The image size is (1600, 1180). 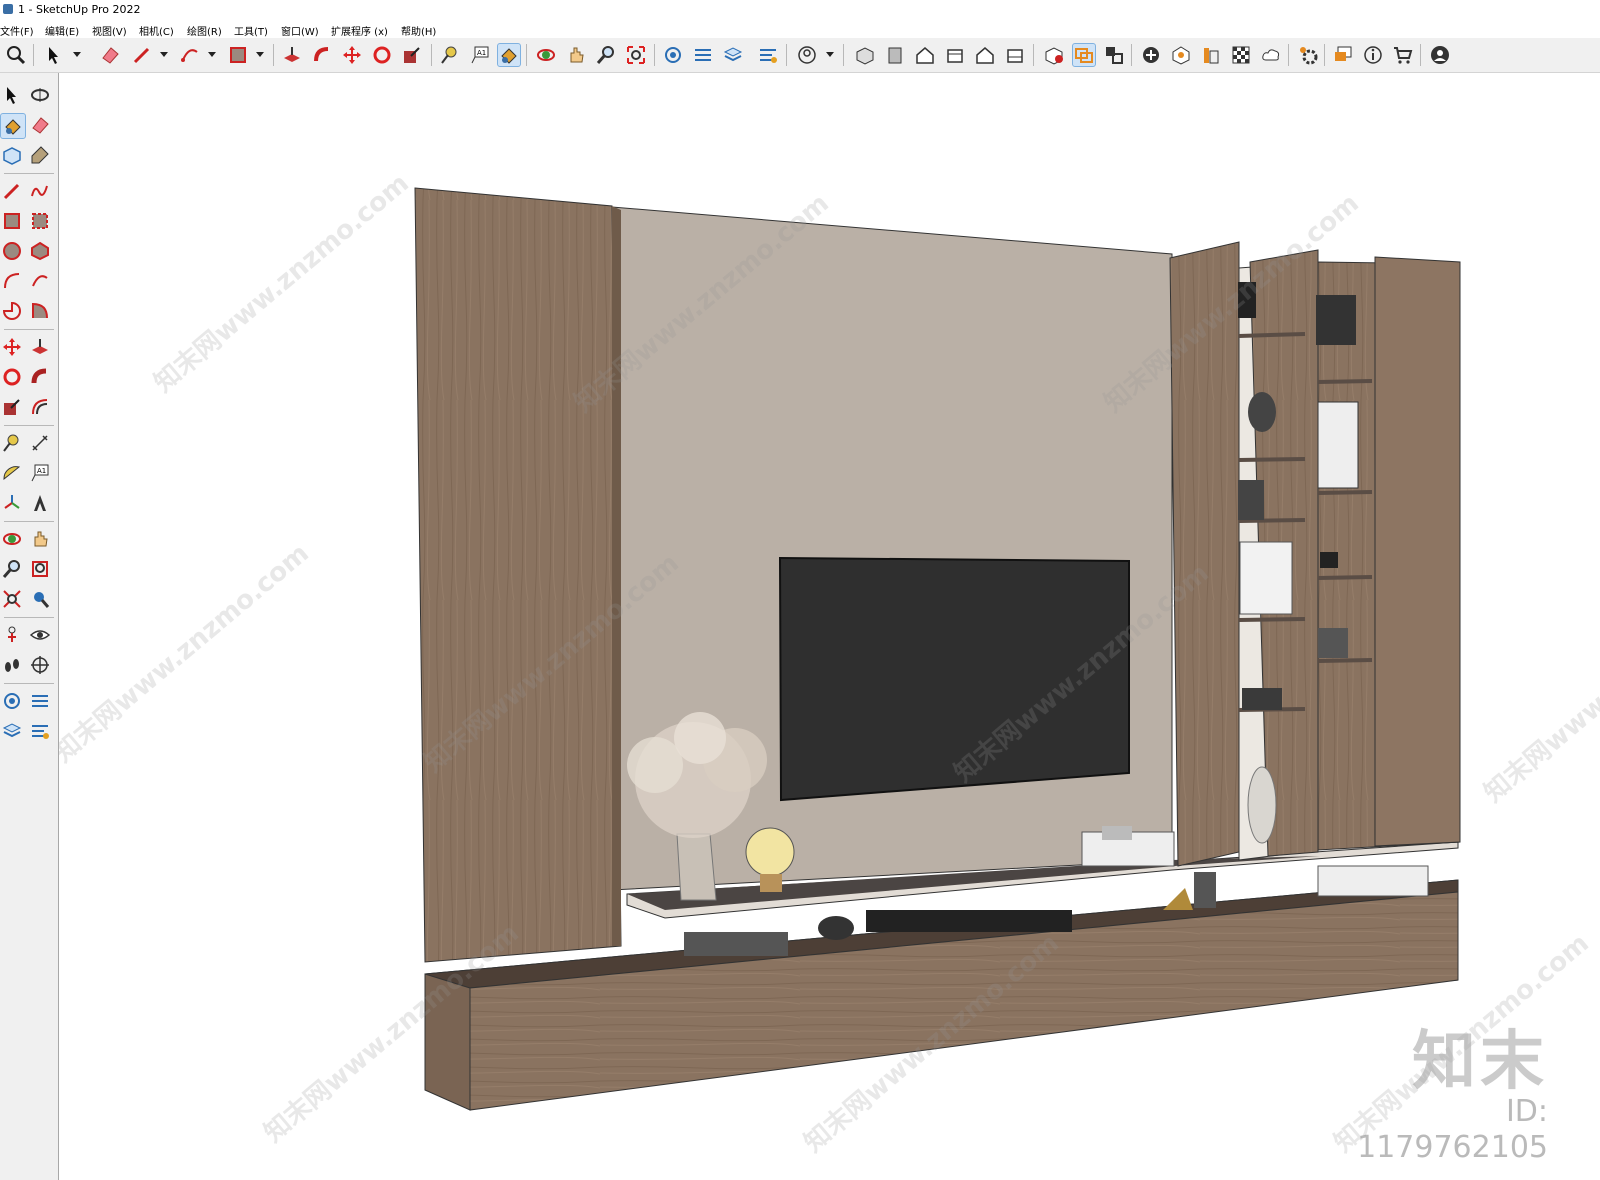 I want to click on pencil-icon, so click(x=142, y=55).